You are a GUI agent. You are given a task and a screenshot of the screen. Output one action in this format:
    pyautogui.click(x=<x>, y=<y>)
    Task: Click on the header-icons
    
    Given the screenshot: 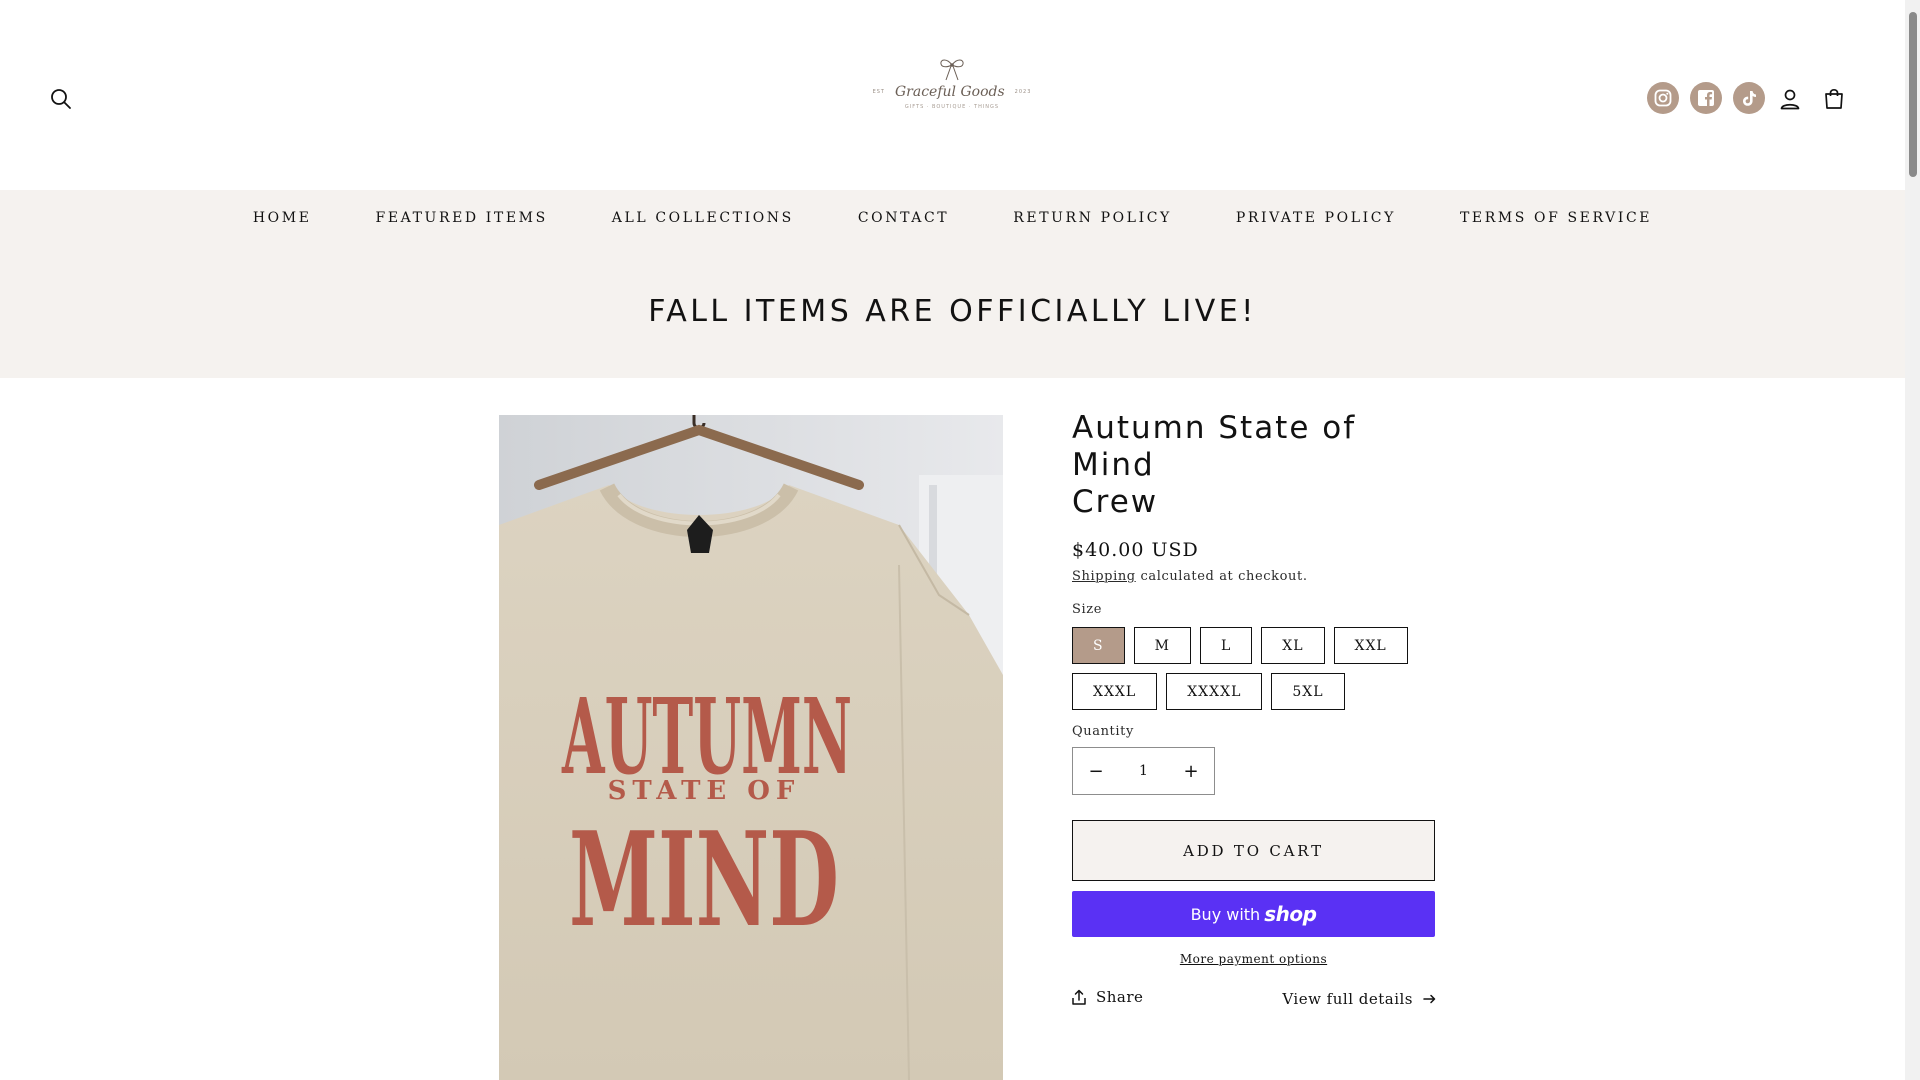 What is the action you would take?
    pyautogui.click(x=952, y=99)
    